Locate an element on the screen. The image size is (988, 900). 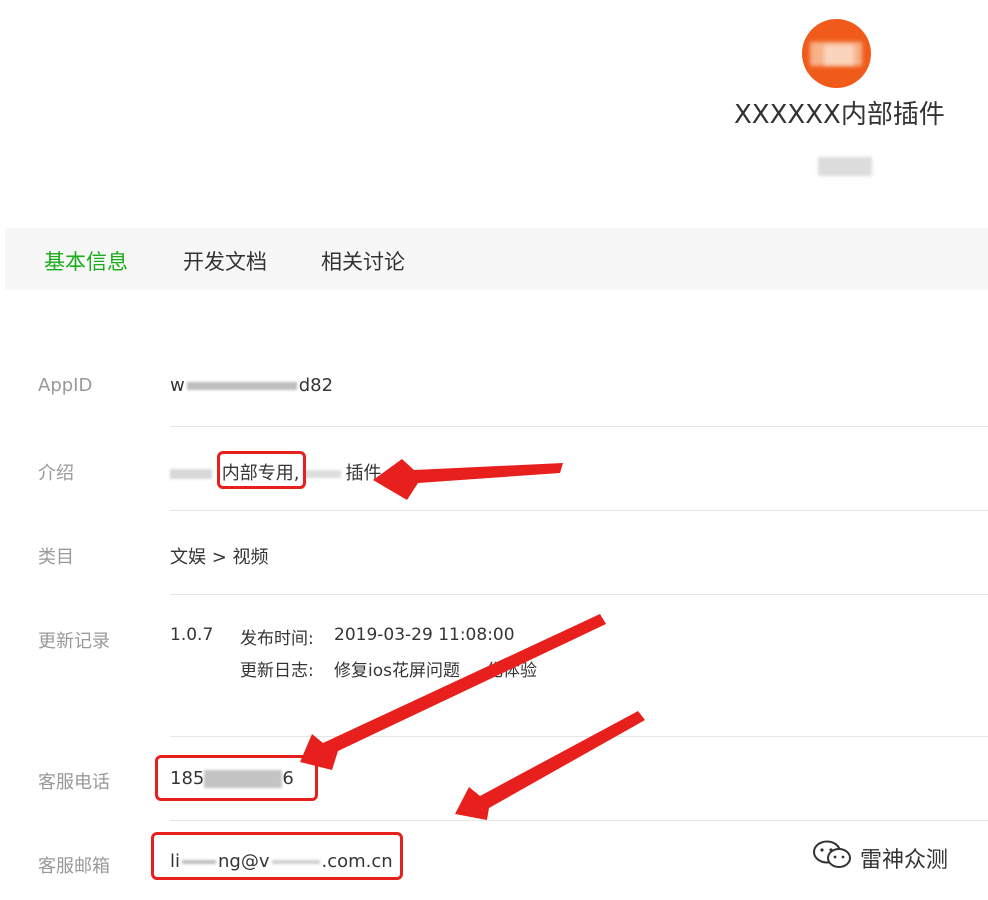
update-log-label: 更新日志: is located at coordinates (277, 671).